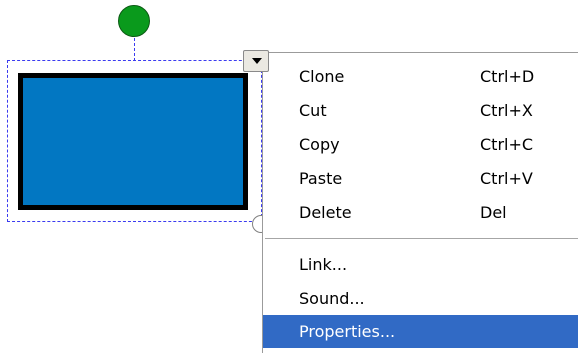 Image resolution: width=578 pixels, height=353 pixels. I want to click on menu-item-shortcut: Ctrl+V, so click(506, 178).